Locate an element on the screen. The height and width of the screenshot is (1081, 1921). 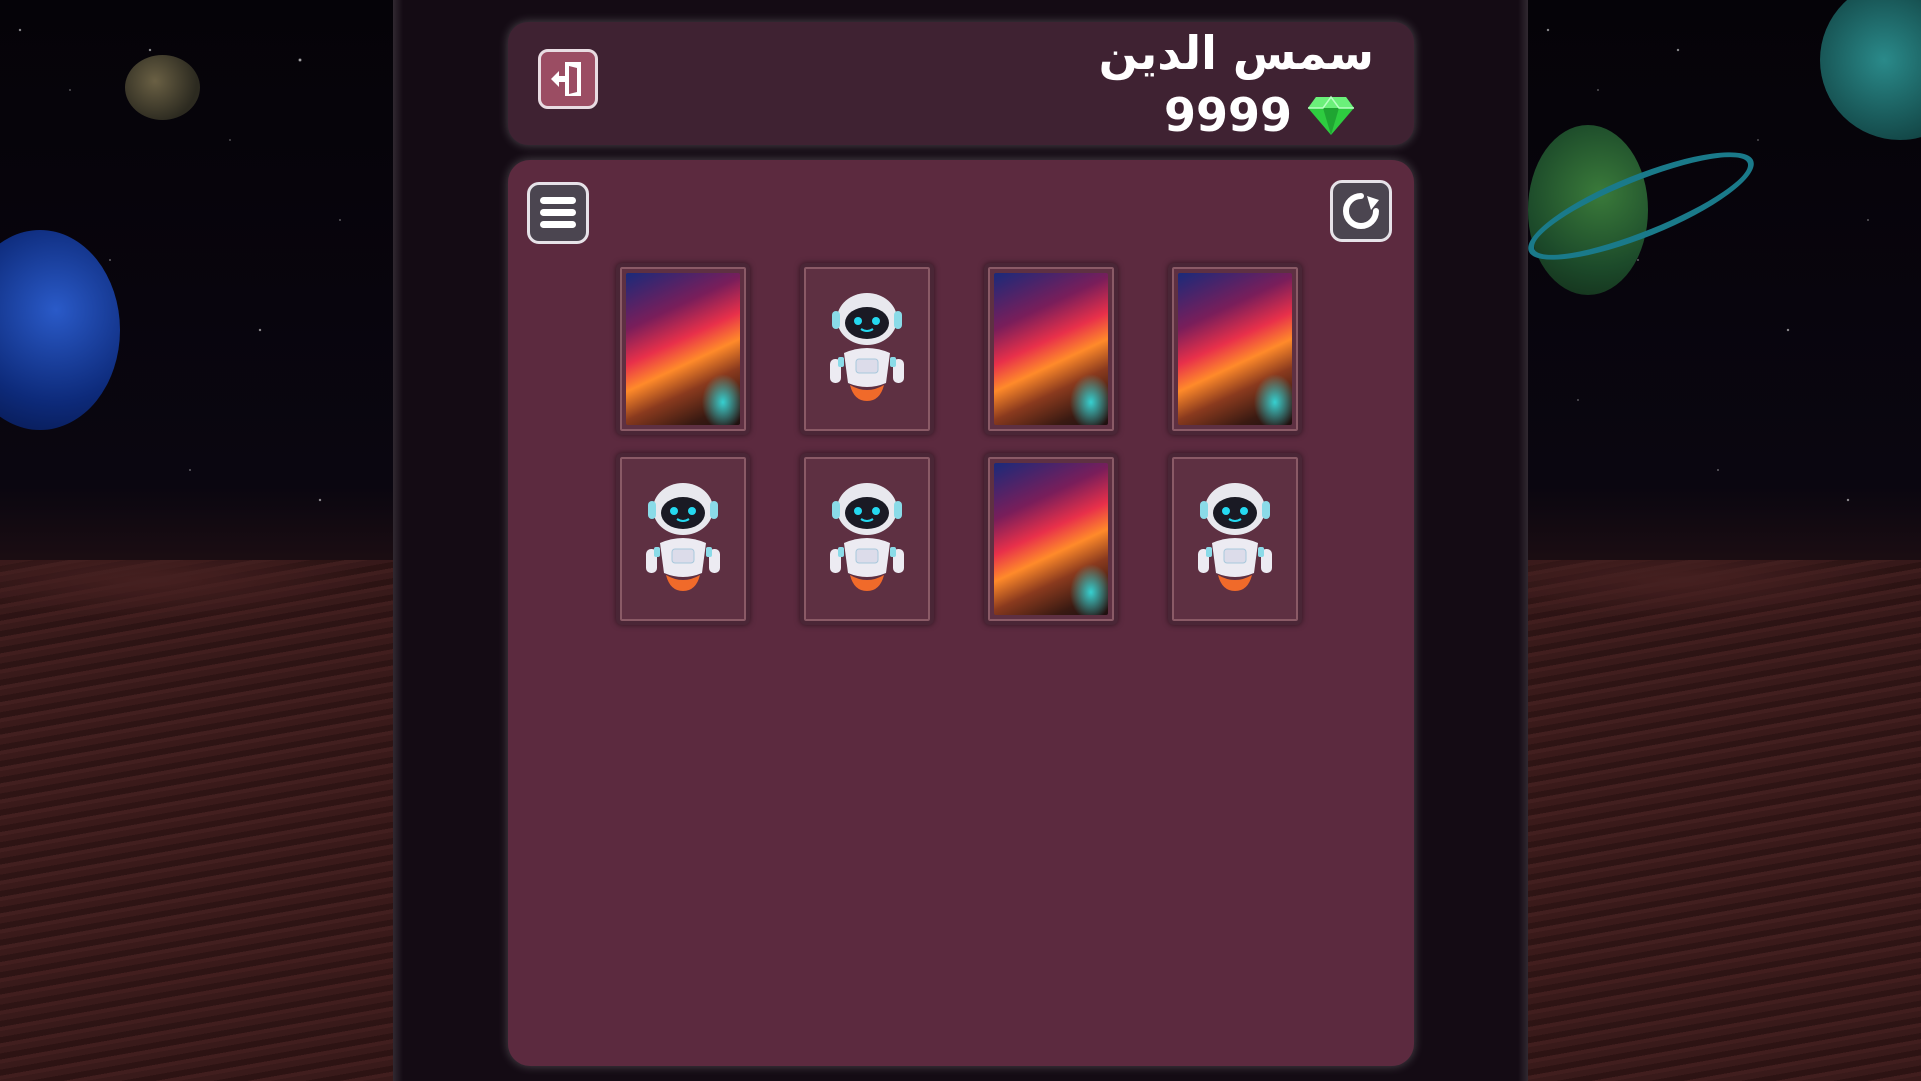
menu-button is located at coordinates (558, 213).